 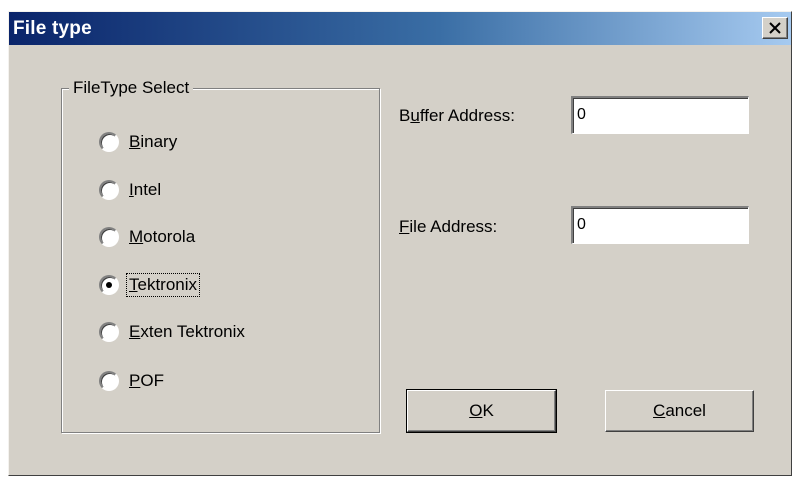 I want to click on groupbox-legend: FileType Select, so click(x=131, y=88).